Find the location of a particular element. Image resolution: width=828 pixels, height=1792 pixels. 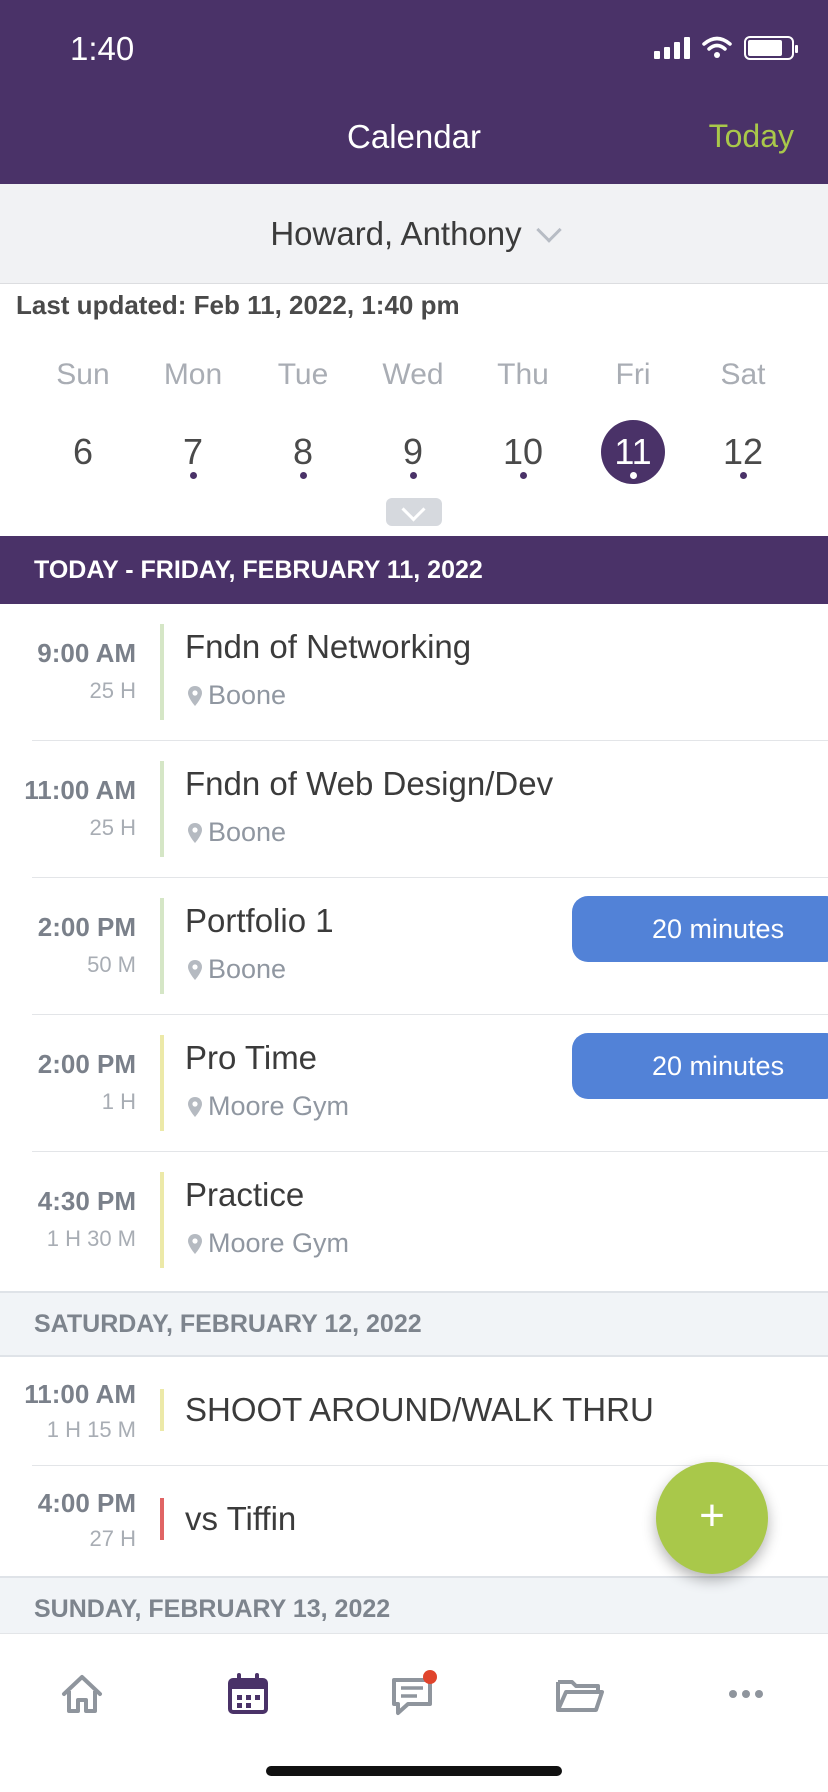

day-name: Fri is located at coordinates (633, 374).